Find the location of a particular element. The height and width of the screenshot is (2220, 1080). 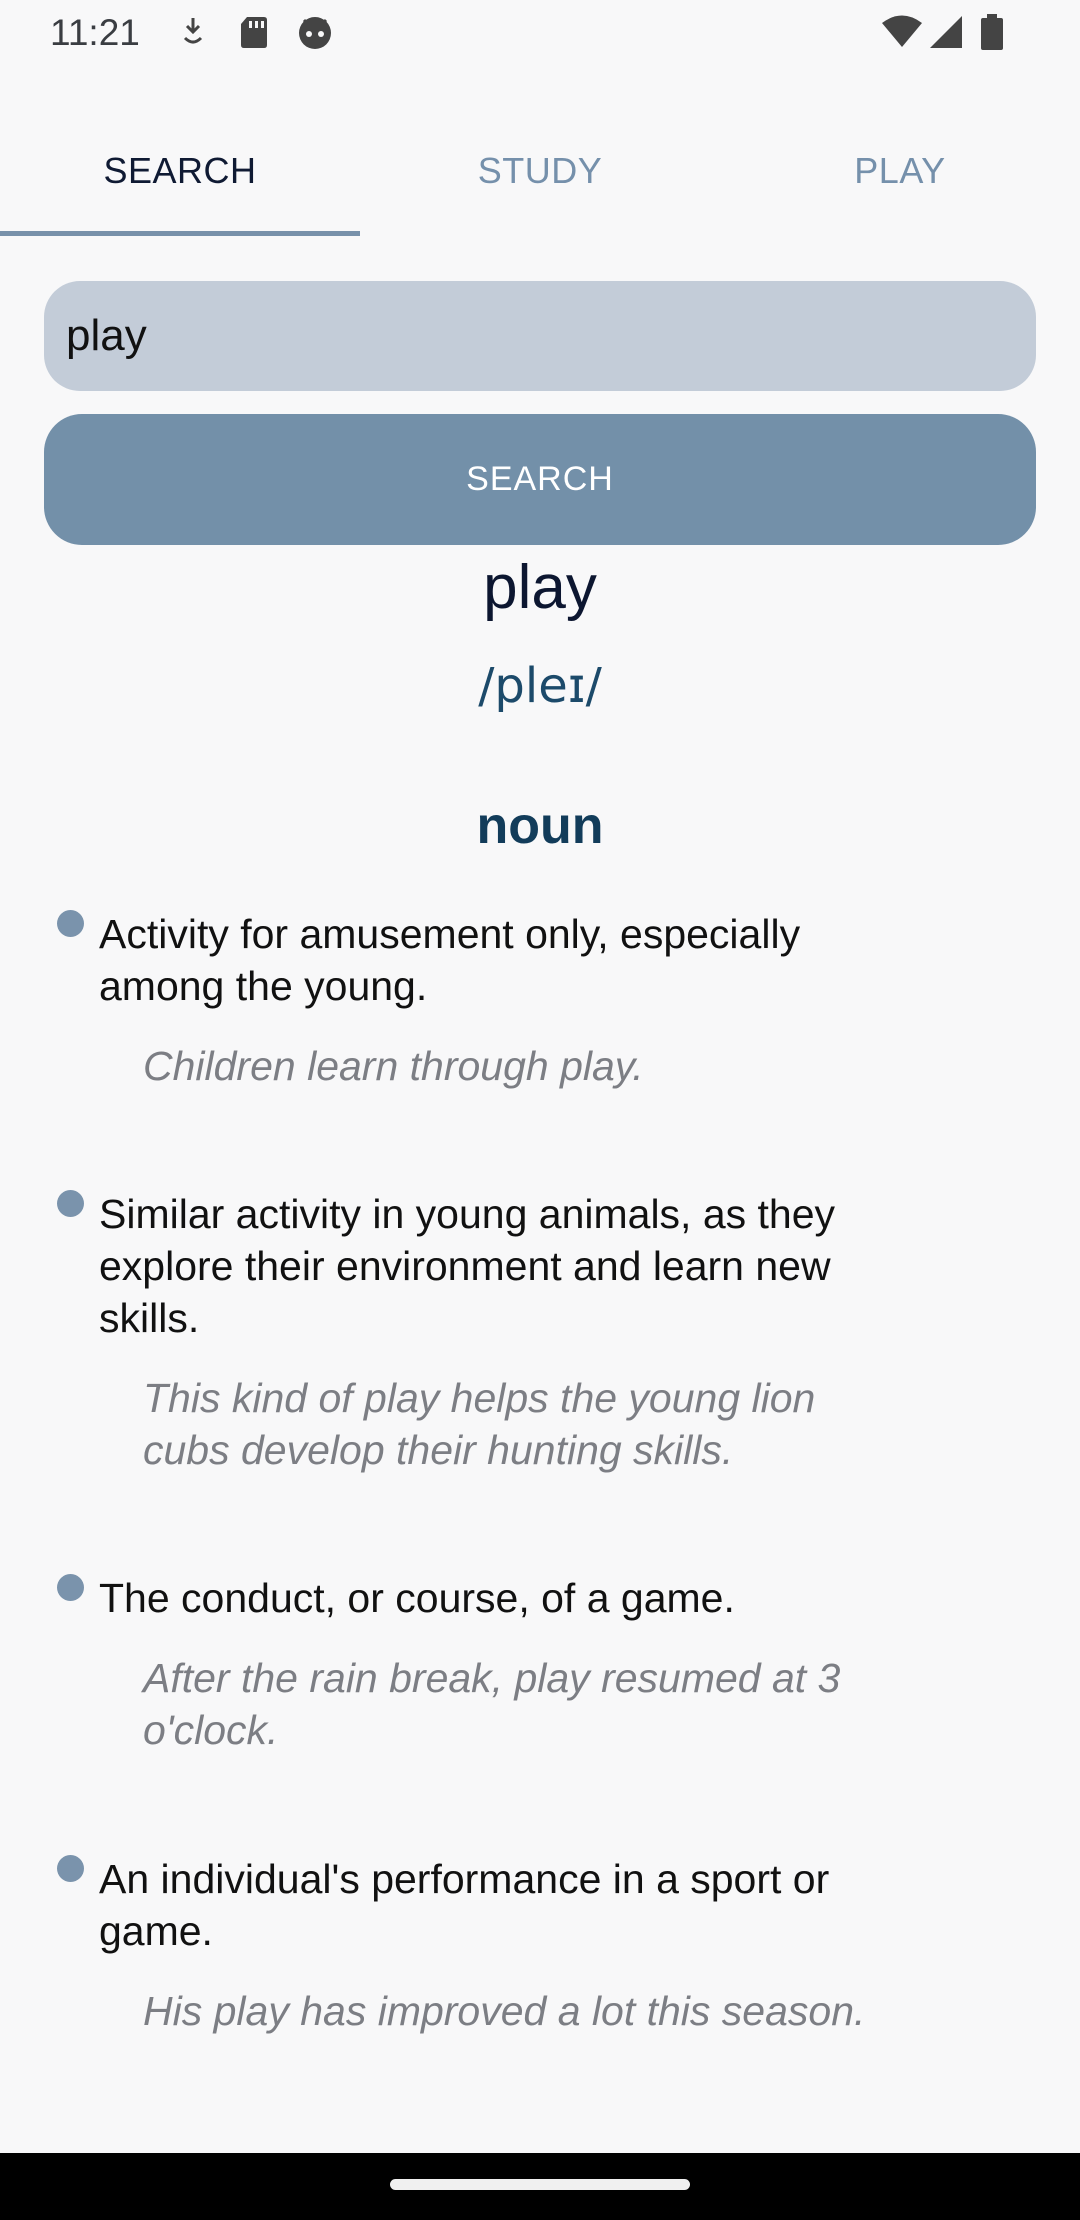

home-handle is located at coordinates (540, 2184).